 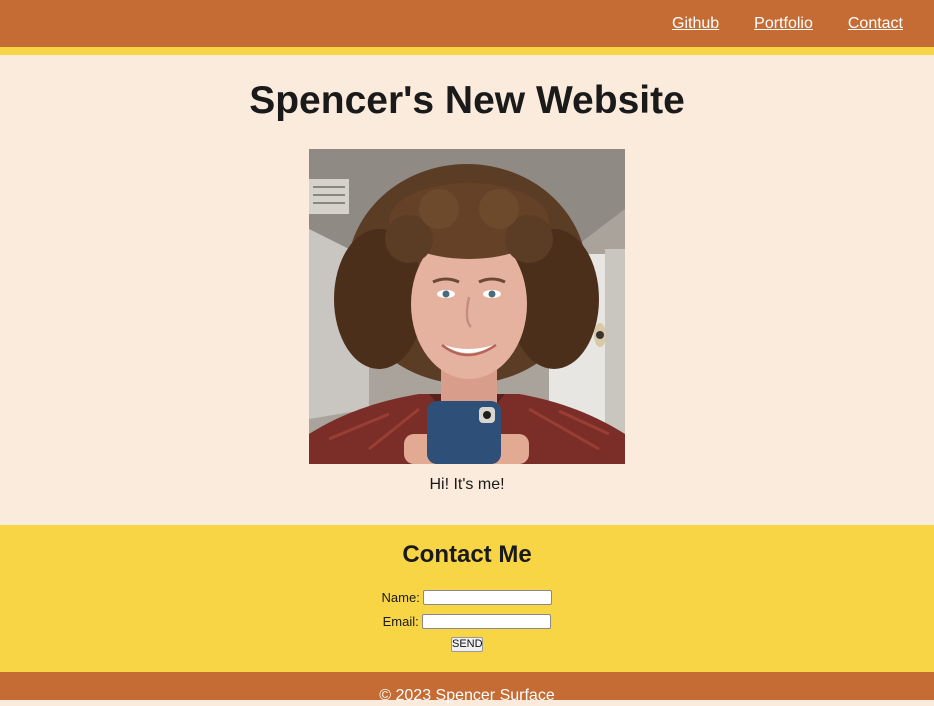 I want to click on name-label: Name:, so click(x=400, y=598).